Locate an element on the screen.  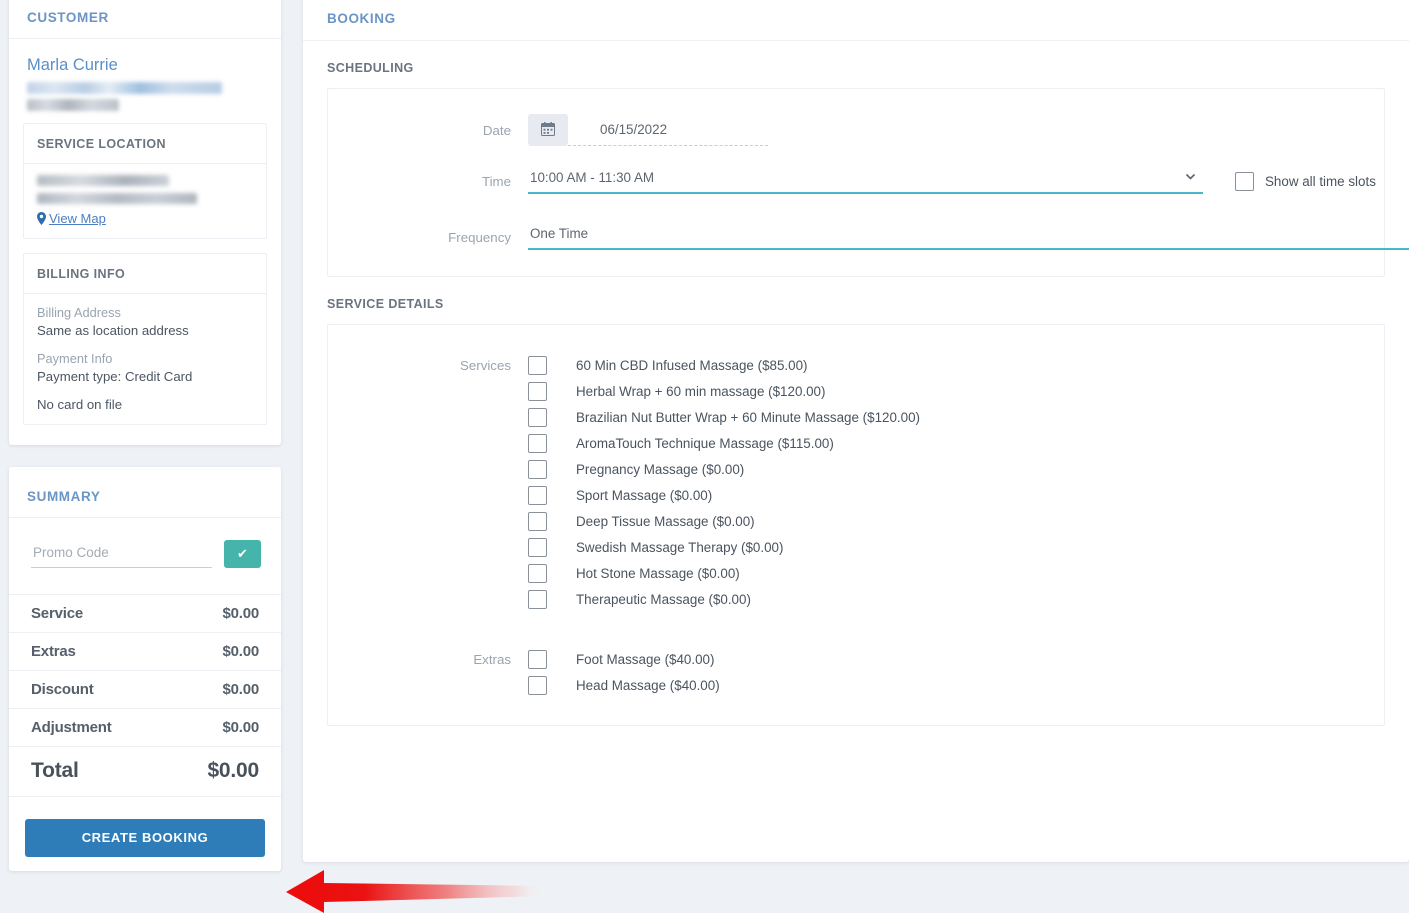
create-booking-wrap: CREATE BOOKING is located at coordinates (145, 833).